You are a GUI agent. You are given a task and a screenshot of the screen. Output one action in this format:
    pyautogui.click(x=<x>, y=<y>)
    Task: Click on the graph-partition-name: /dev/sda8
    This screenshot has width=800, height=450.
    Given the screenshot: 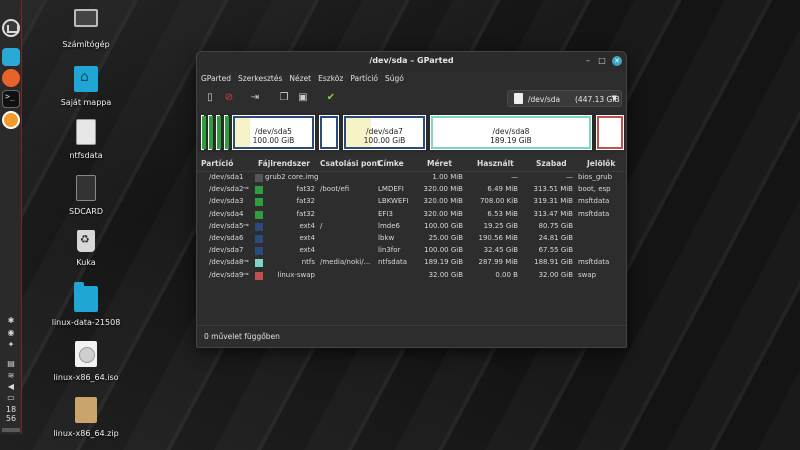 What is the action you would take?
    pyautogui.click(x=511, y=131)
    